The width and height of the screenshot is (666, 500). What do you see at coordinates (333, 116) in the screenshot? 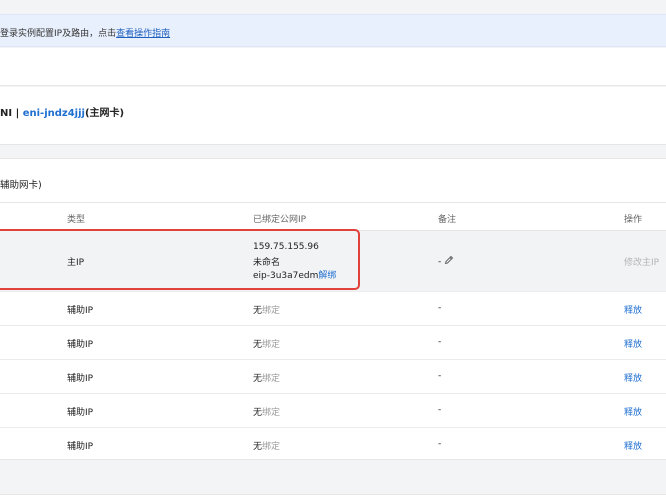
I see `eni-header: NI | eni-jndz4jjj(主网卡)` at bounding box center [333, 116].